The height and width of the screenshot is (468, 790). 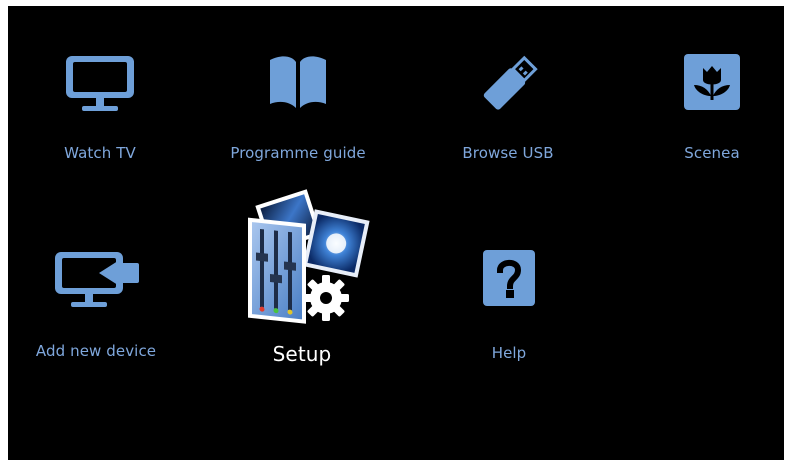 I want to click on tv-icon, so click(x=100, y=83).